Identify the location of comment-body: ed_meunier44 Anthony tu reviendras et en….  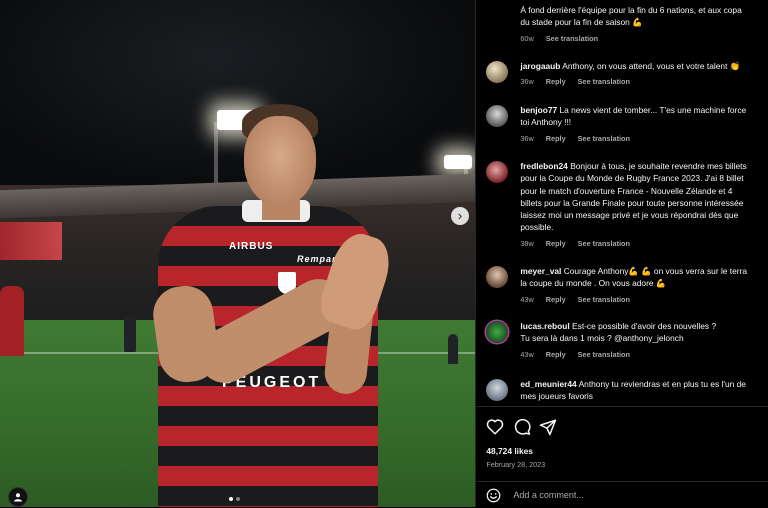
(644, 390).